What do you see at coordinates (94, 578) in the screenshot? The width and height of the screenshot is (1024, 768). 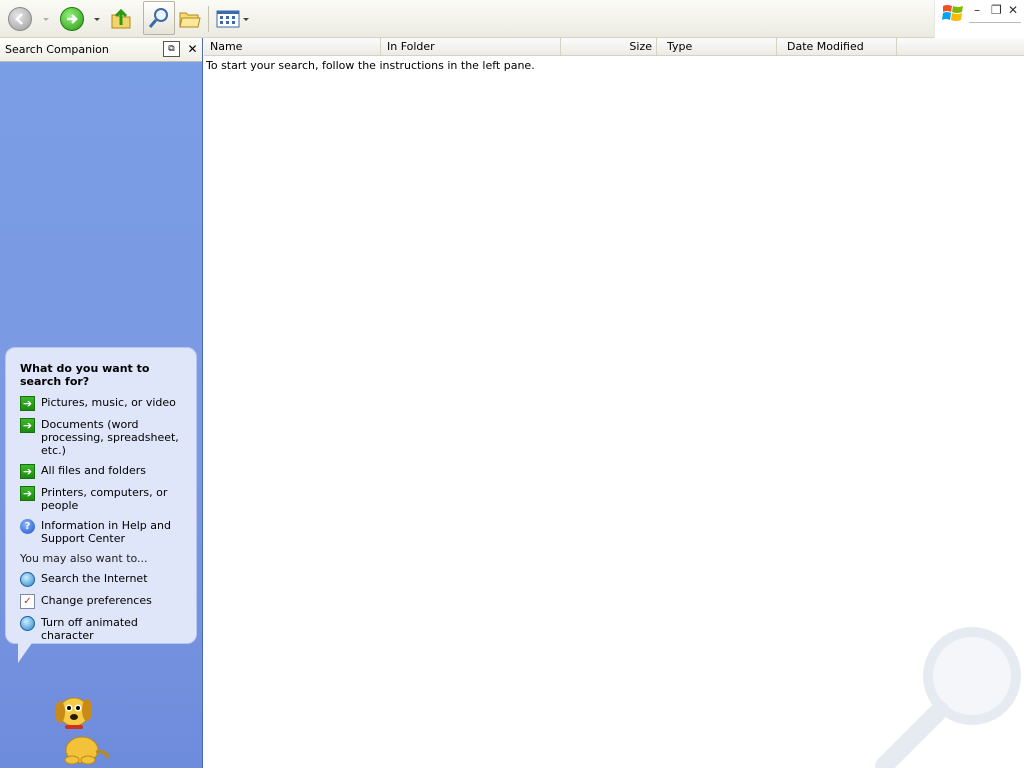 I see `option-label: Search the Internet` at bounding box center [94, 578].